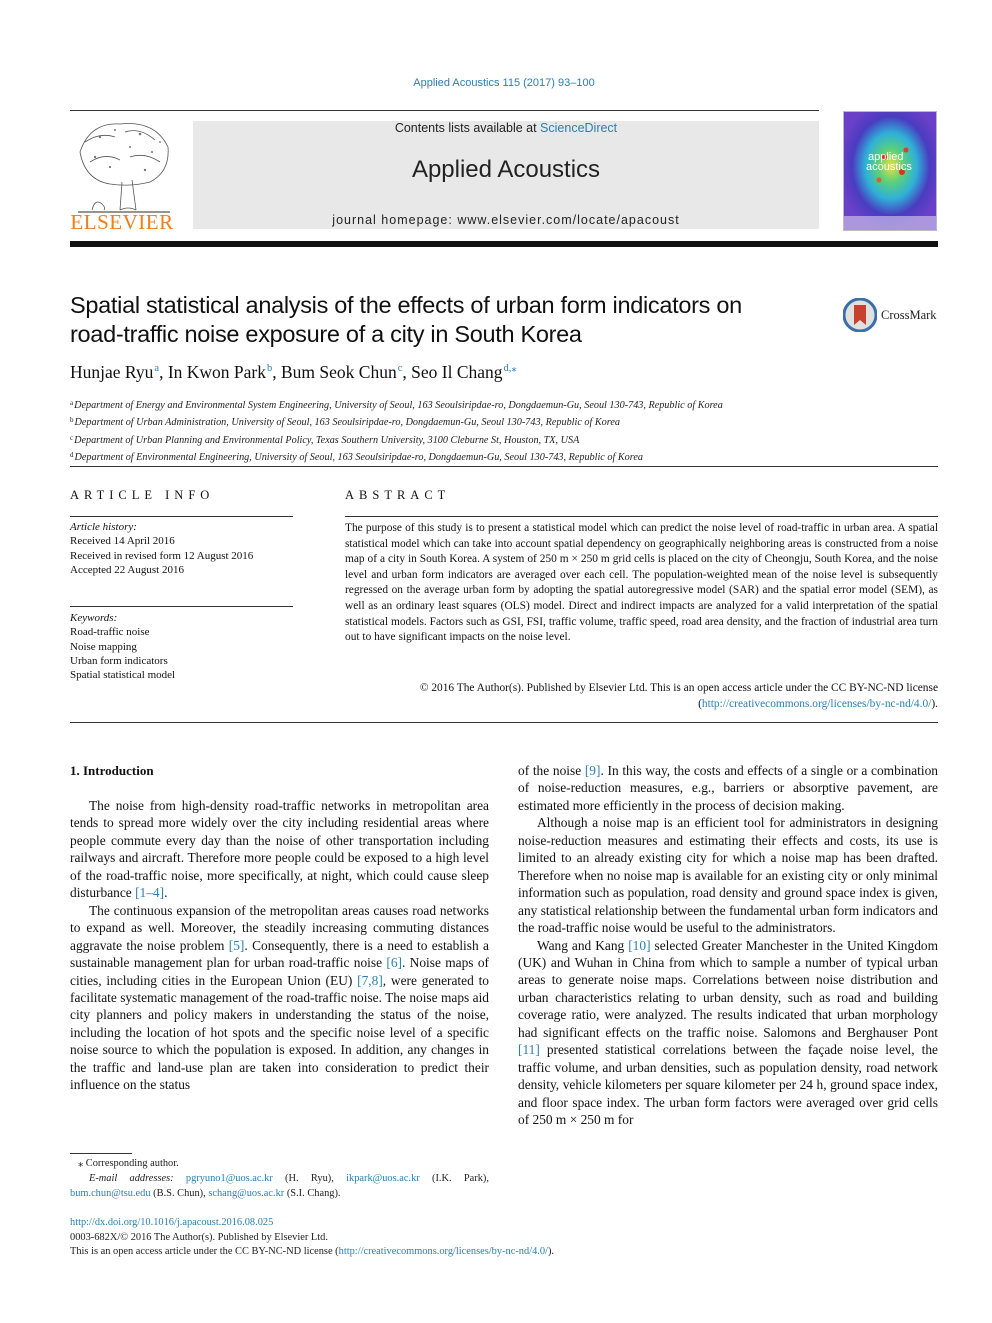  I want to click on journal-reference: Applied Acoustics 115 (2017) 93–100, so click(496, 83).